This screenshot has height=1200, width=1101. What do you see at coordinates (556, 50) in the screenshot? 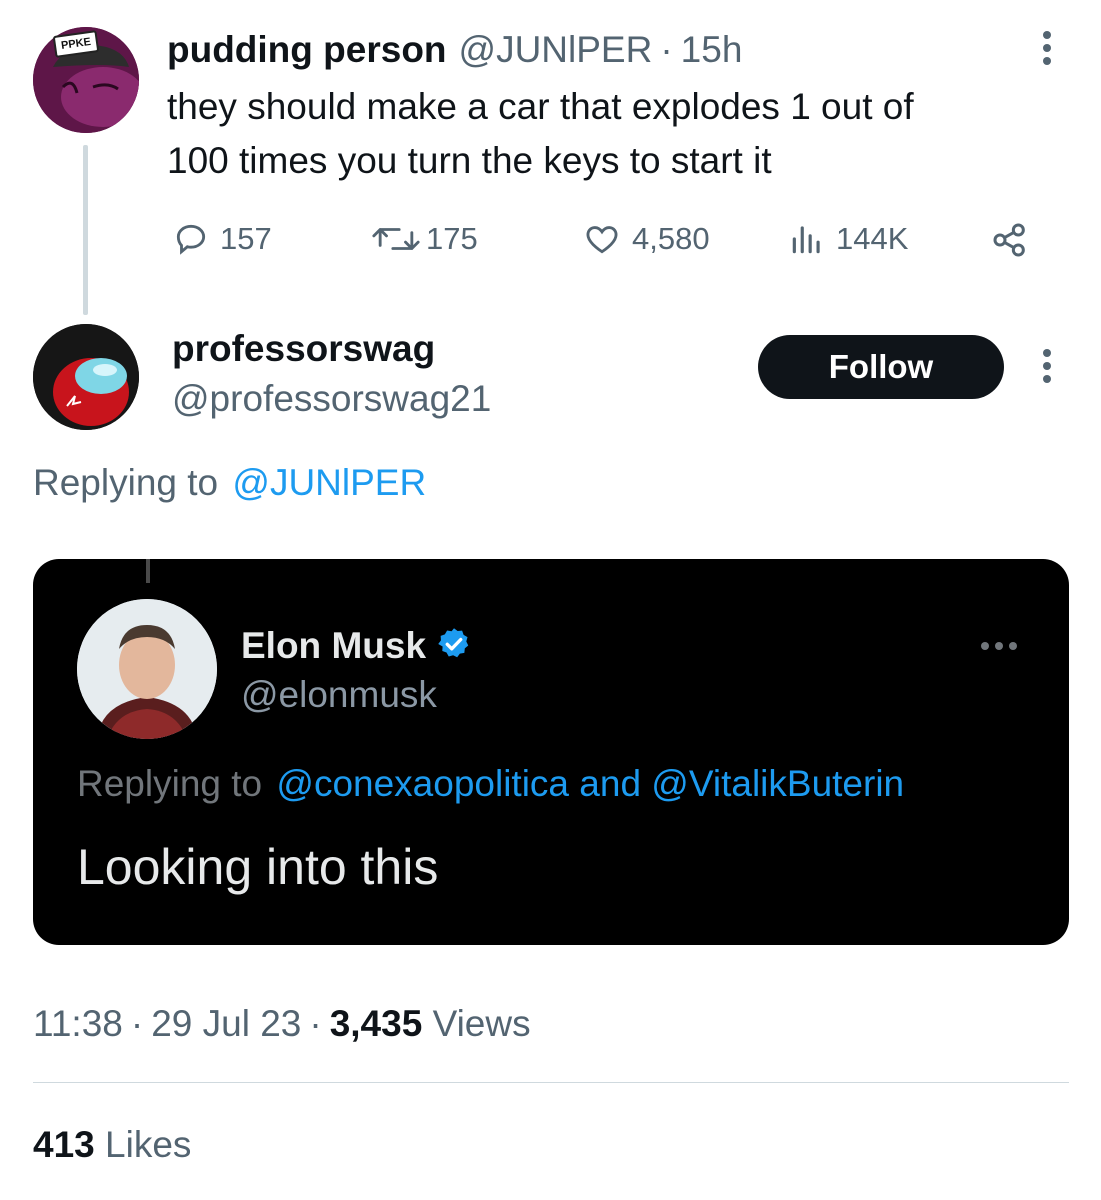
I see `parent-handle: @JUNlPER` at bounding box center [556, 50].